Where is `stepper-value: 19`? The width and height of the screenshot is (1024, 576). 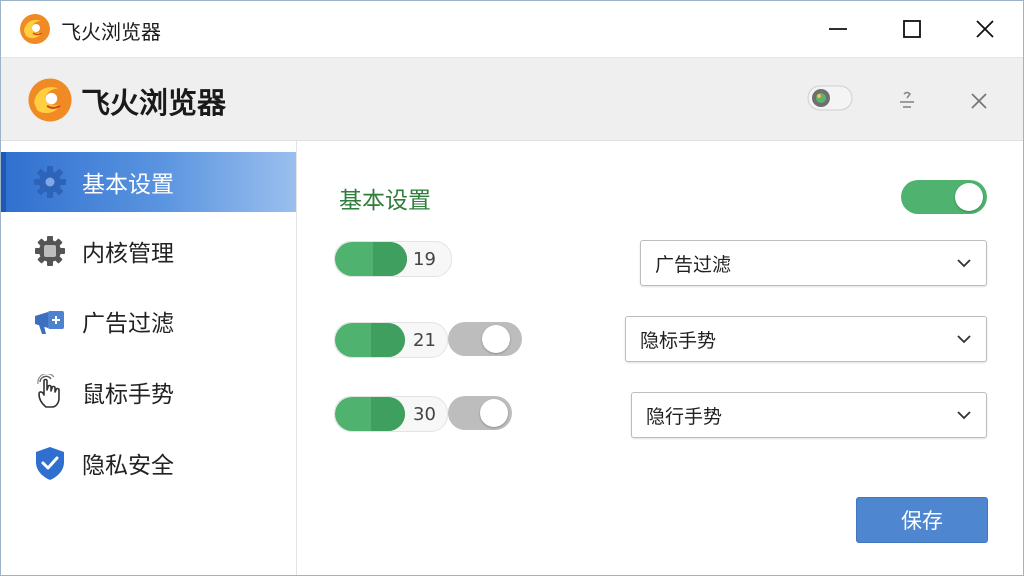 stepper-value: 19 is located at coordinates (424, 259).